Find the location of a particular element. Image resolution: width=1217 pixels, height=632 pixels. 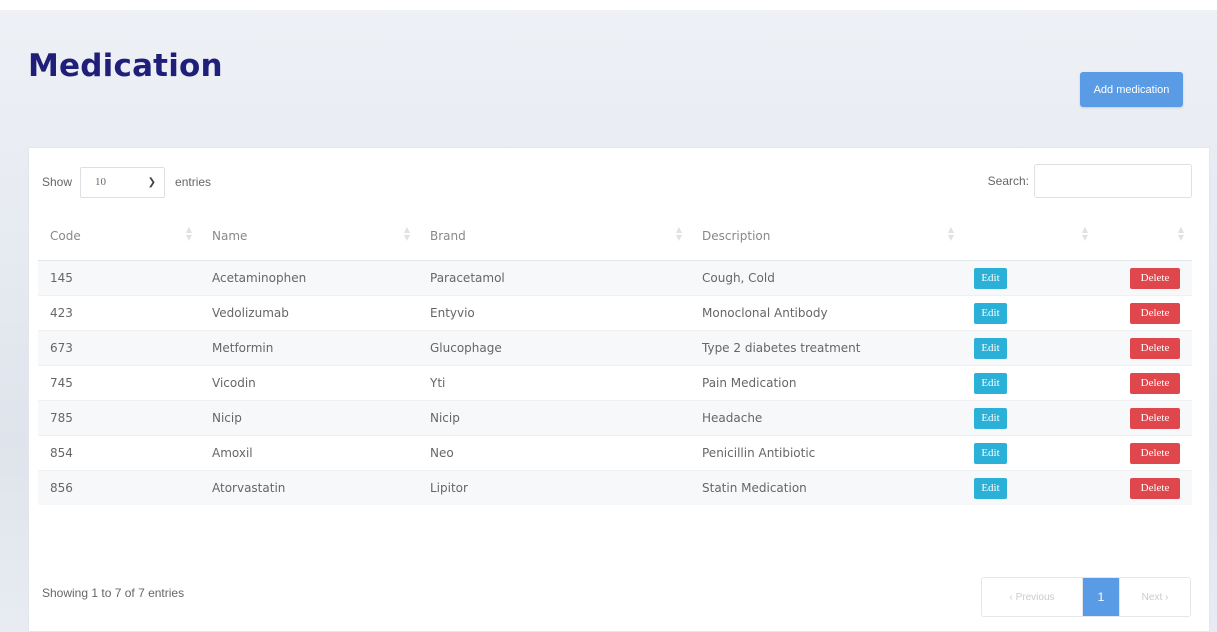

cell-description: Penicillin Antibiotic is located at coordinates (826, 453).